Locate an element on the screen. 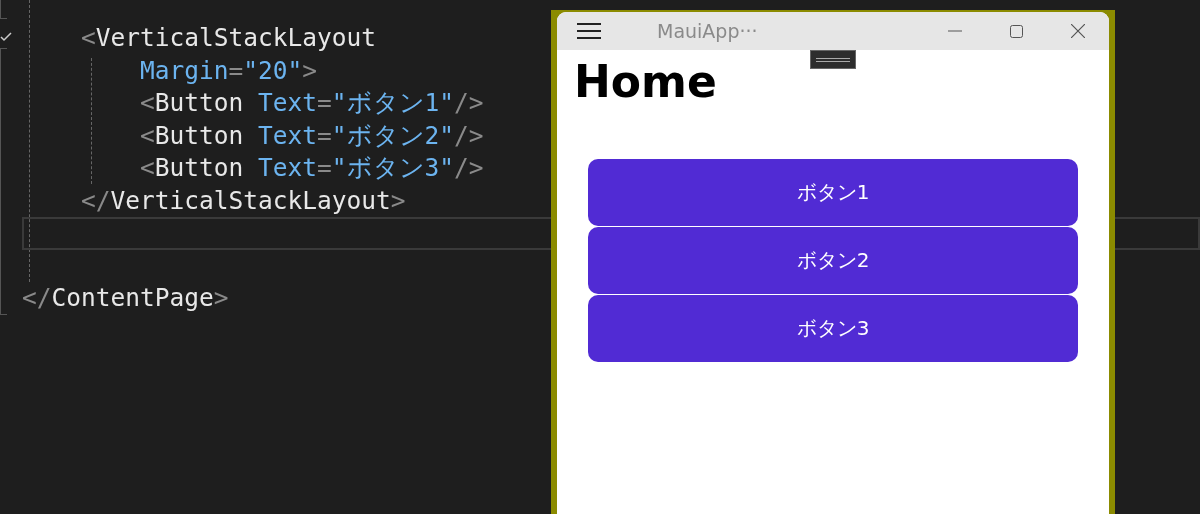 This screenshot has height=514, width=1200. app-button: ボタン3 is located at coordinates (833, 328).